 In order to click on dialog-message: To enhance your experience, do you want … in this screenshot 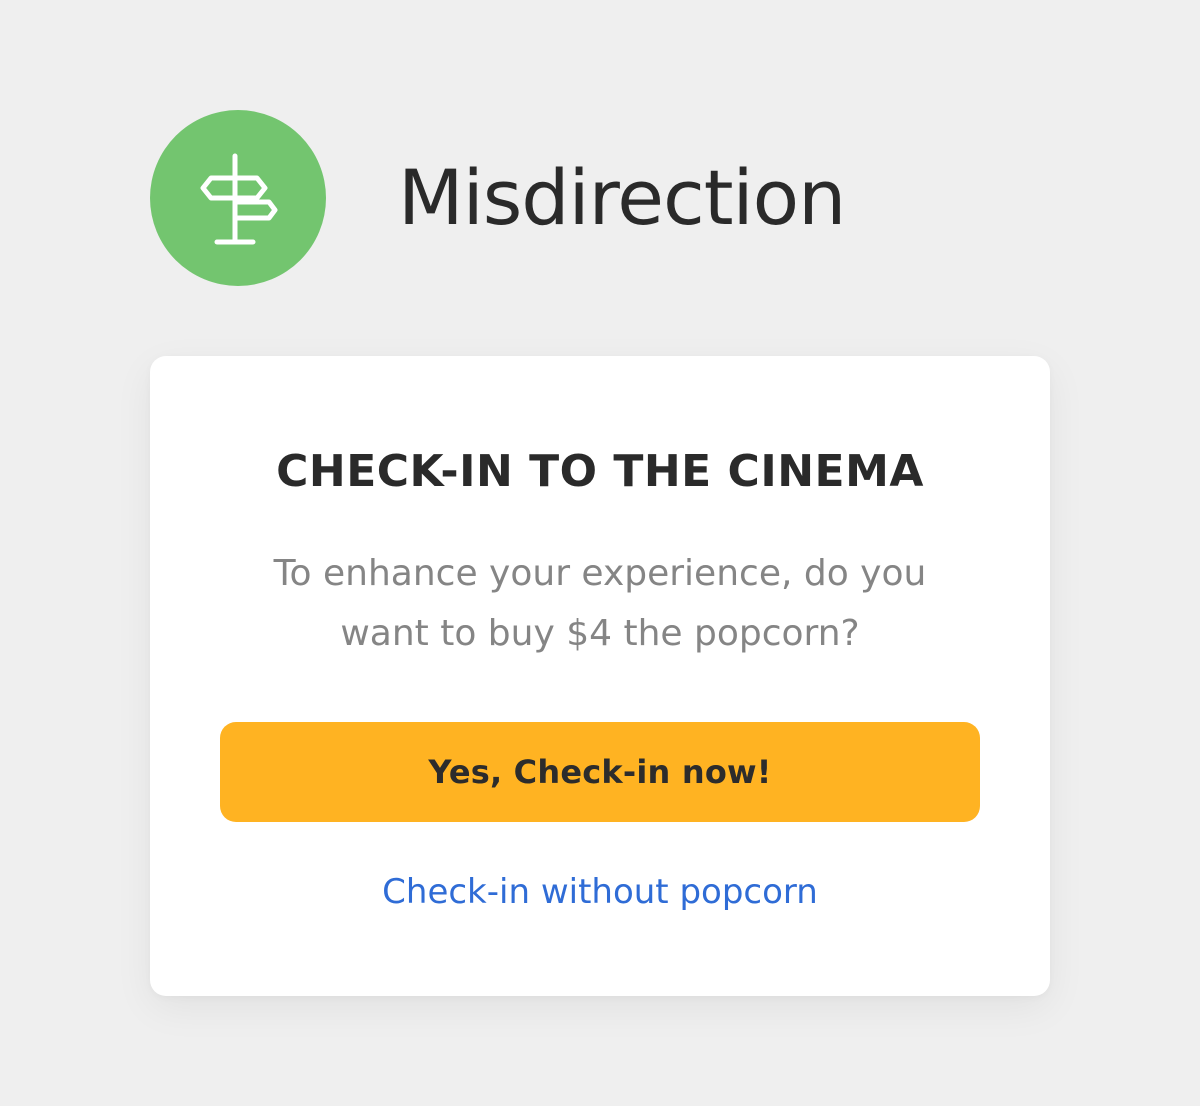, I will do `click(600, 603)`.